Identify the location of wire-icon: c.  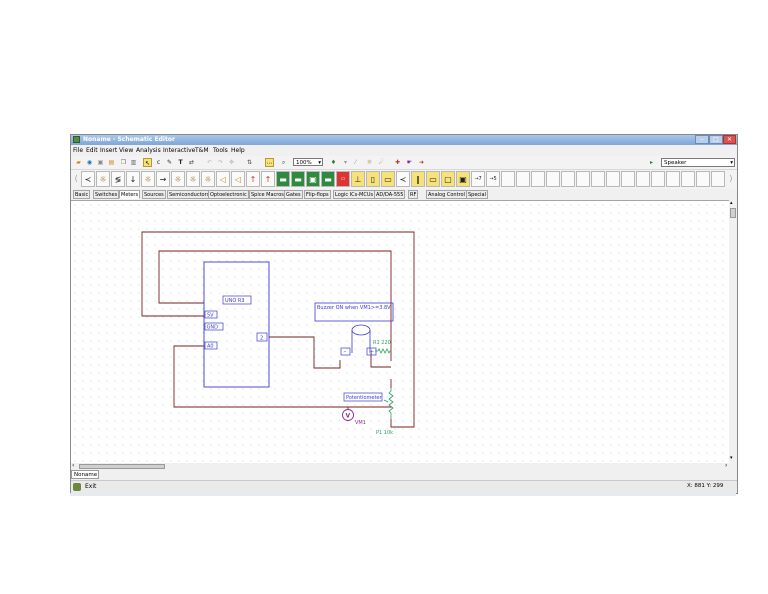
(158, 162).